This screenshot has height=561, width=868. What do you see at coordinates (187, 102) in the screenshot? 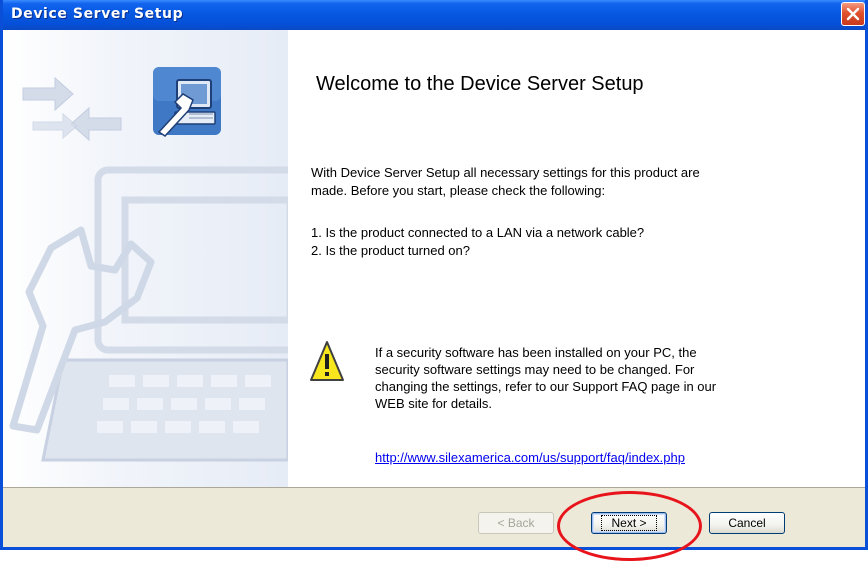
I see `computer-wrench-icon` at bounding box center [187, 102].